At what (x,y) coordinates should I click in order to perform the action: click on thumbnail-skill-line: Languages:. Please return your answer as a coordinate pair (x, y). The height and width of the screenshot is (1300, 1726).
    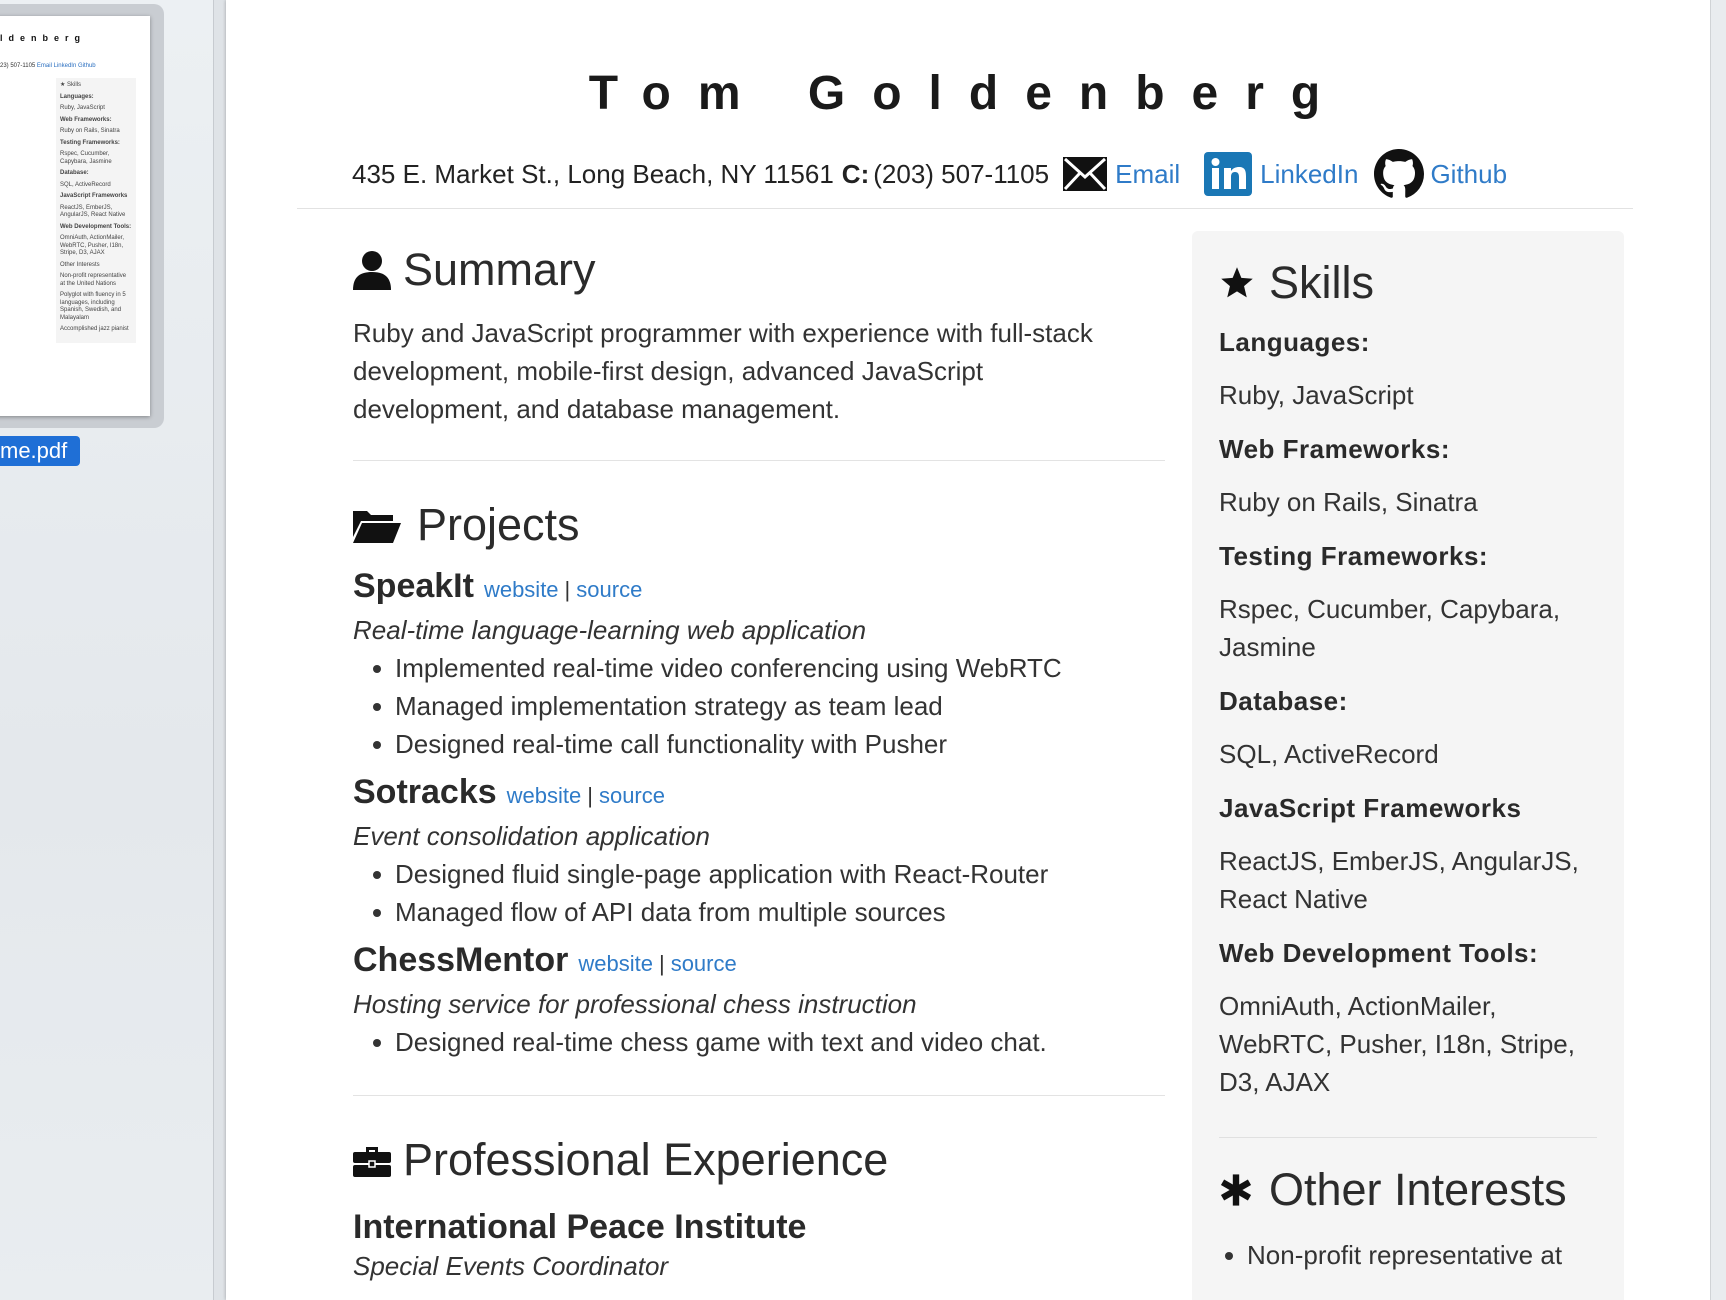
    Looking at the image, I should click on (77, 96).